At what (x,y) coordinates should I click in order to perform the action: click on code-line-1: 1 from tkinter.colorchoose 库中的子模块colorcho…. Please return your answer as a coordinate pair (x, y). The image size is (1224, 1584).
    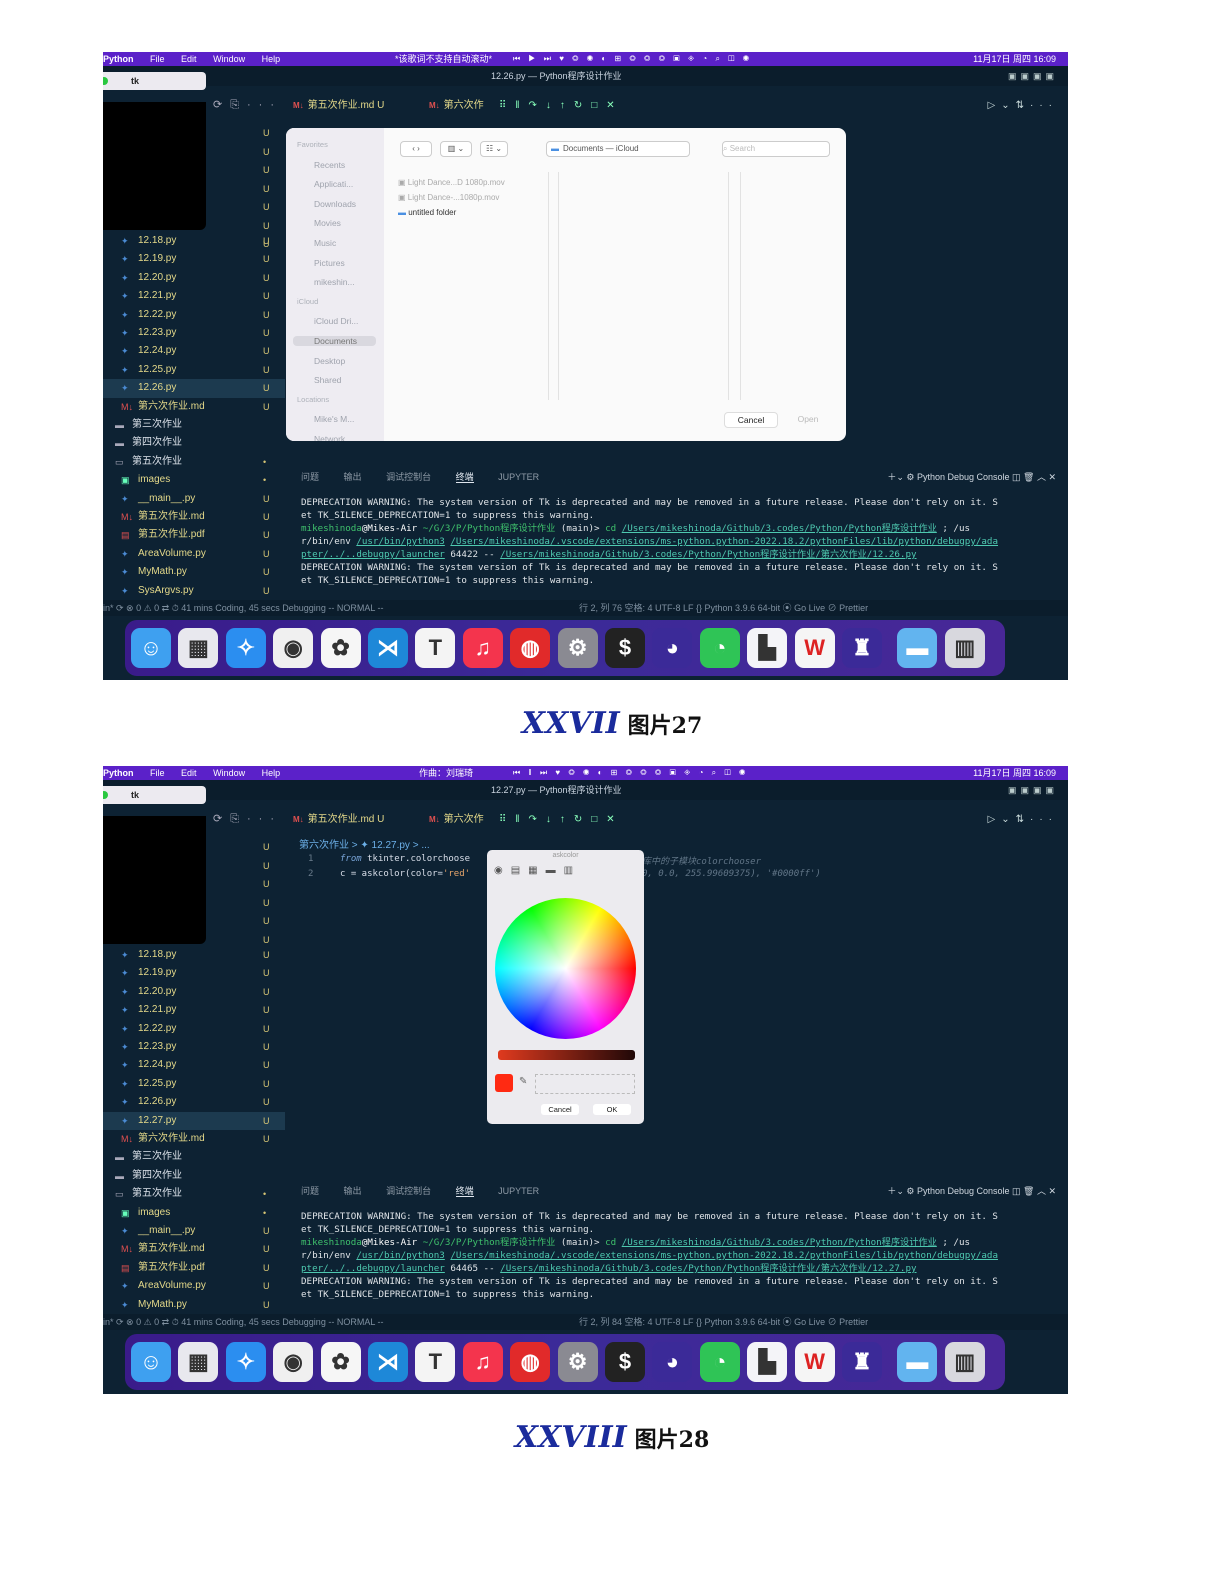
    Looking at the image, I should click on (534, 860).